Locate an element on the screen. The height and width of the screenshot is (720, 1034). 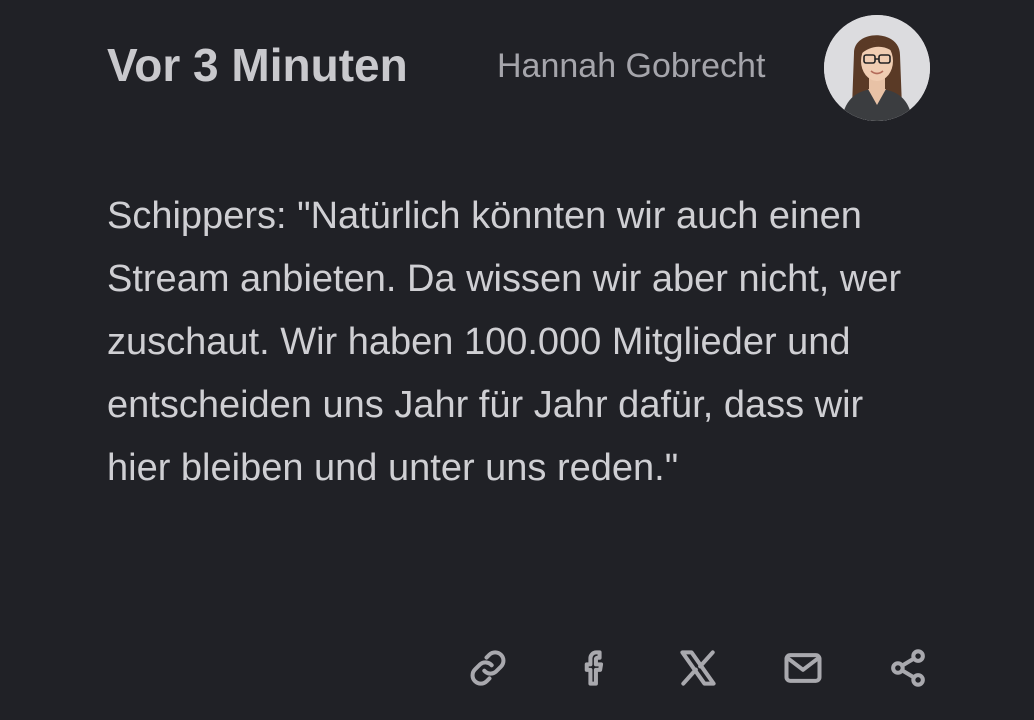
link-icon is located at coordinates (488, 668).